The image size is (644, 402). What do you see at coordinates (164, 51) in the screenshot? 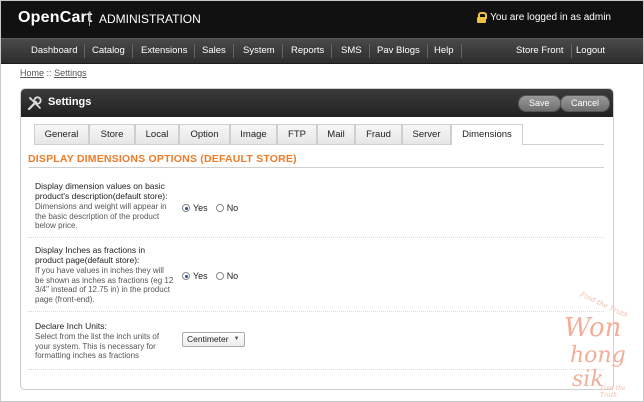
I see `nav-extensions: Extensions` at bounding box center [164, 51].